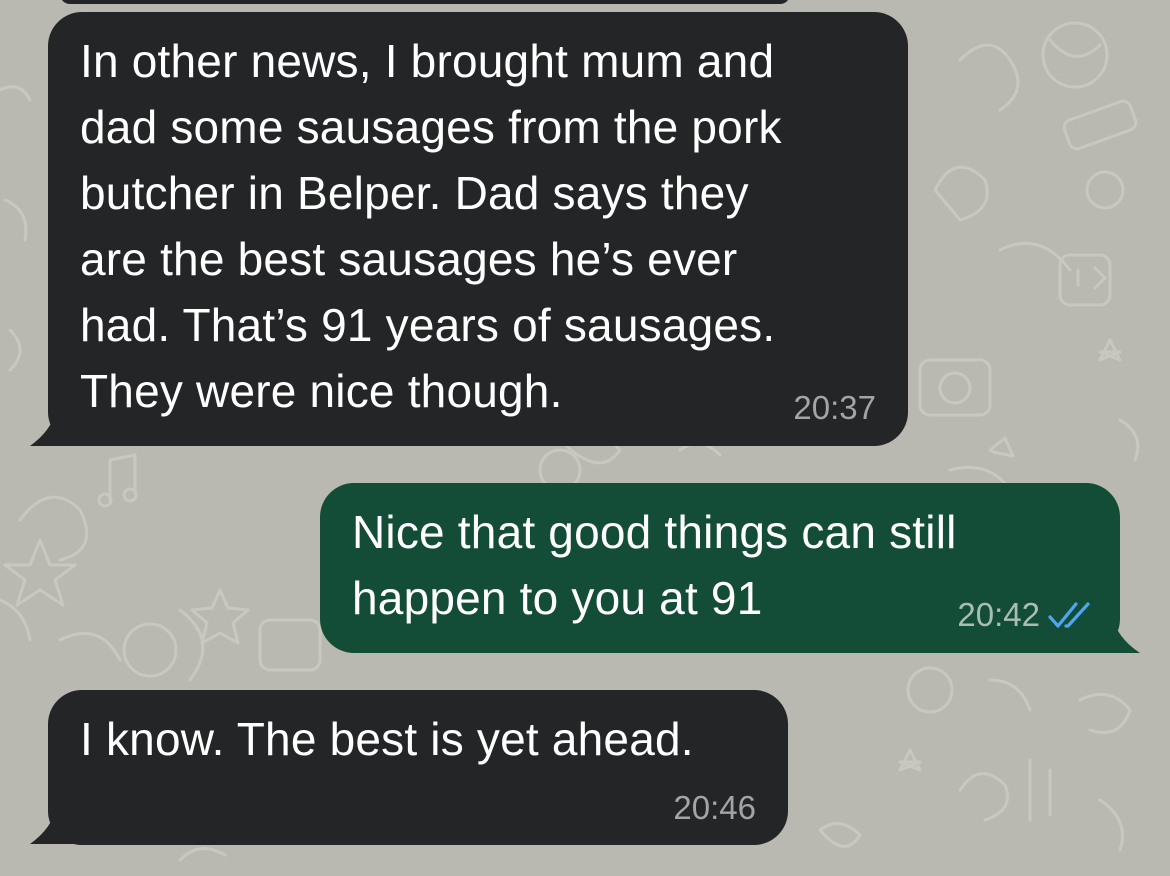  I want to click on message-meta: 20:37, so click(834, 408).